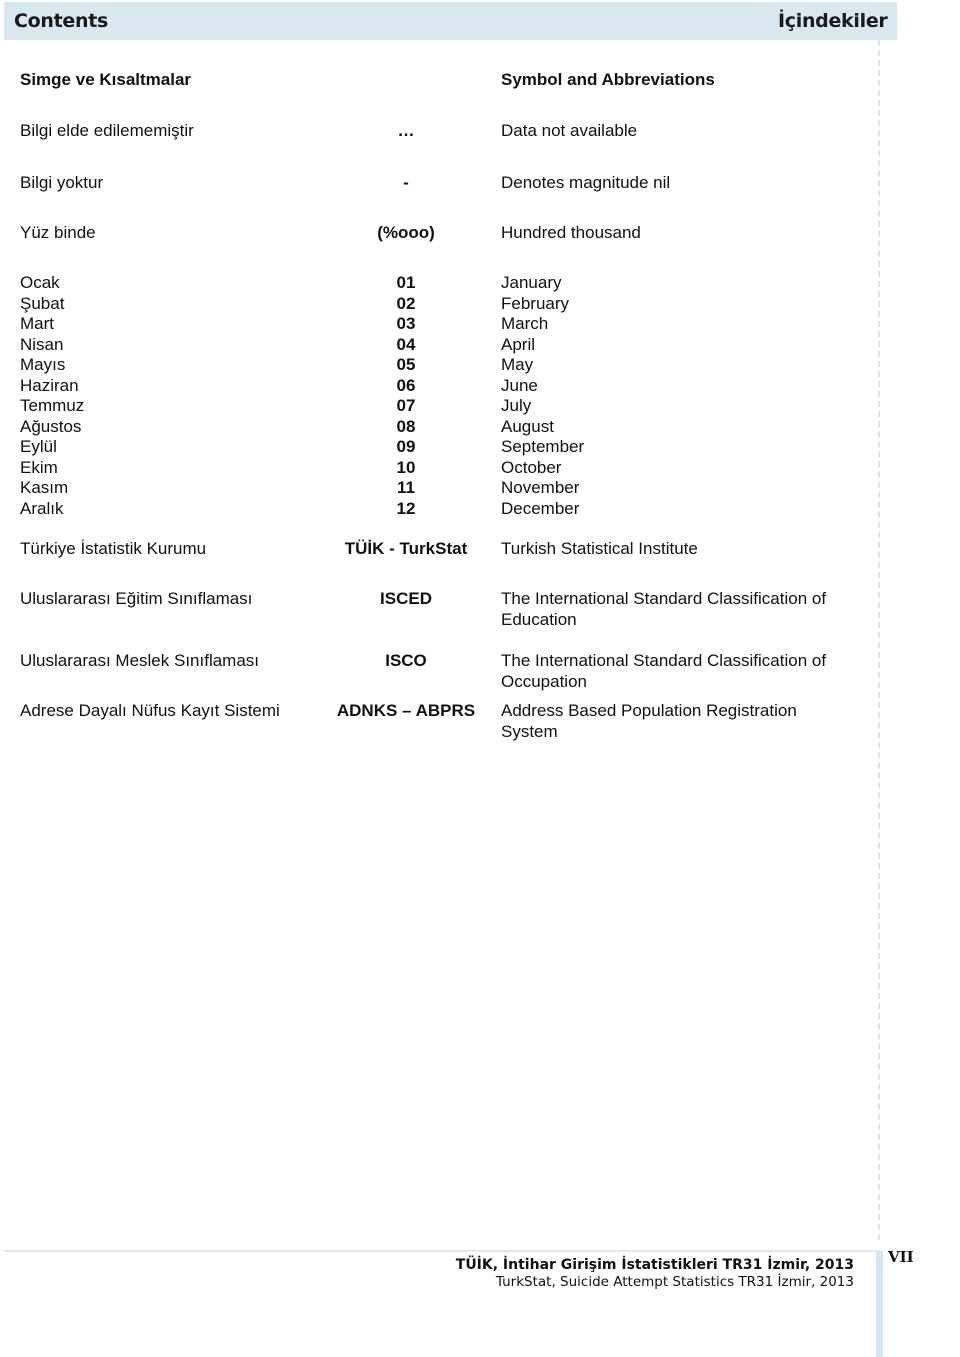 This screenshot has height=1357, width=960. What do you see at coordinates (406, 232) in the screenshot?
I see `symbol-mark: (%ooo)` at bounding box center [406, 232].